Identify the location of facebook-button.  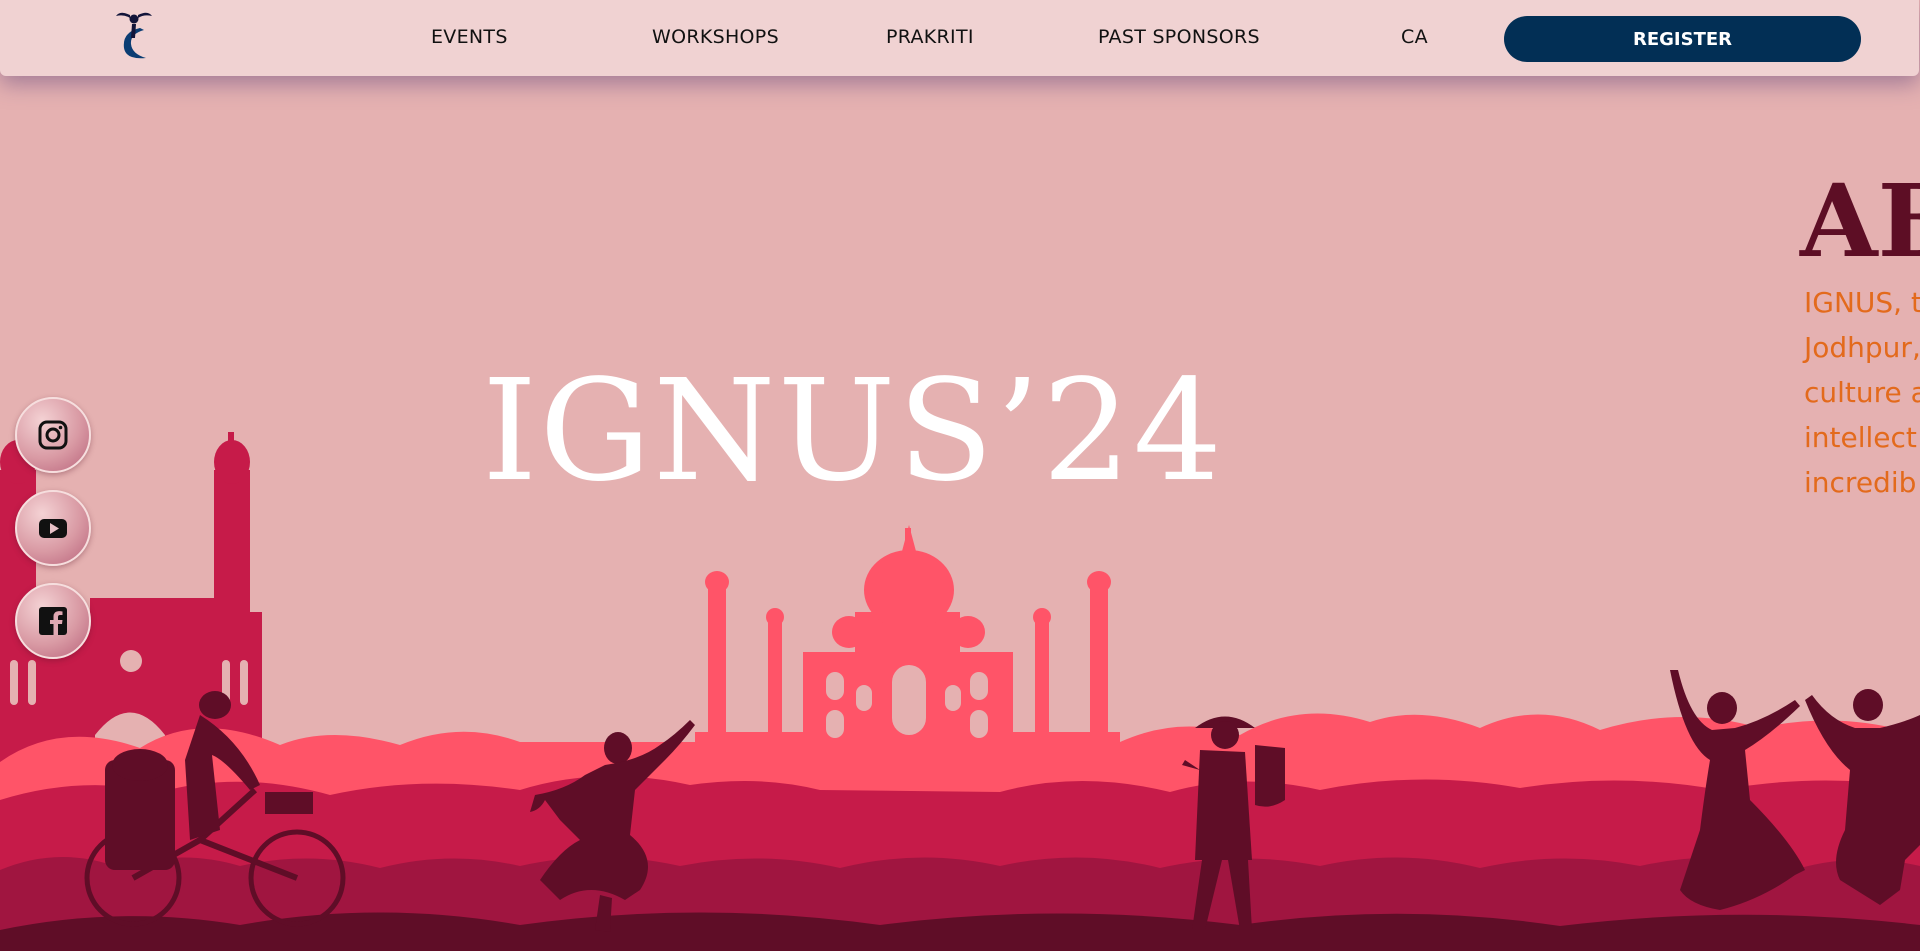
(53, 621).